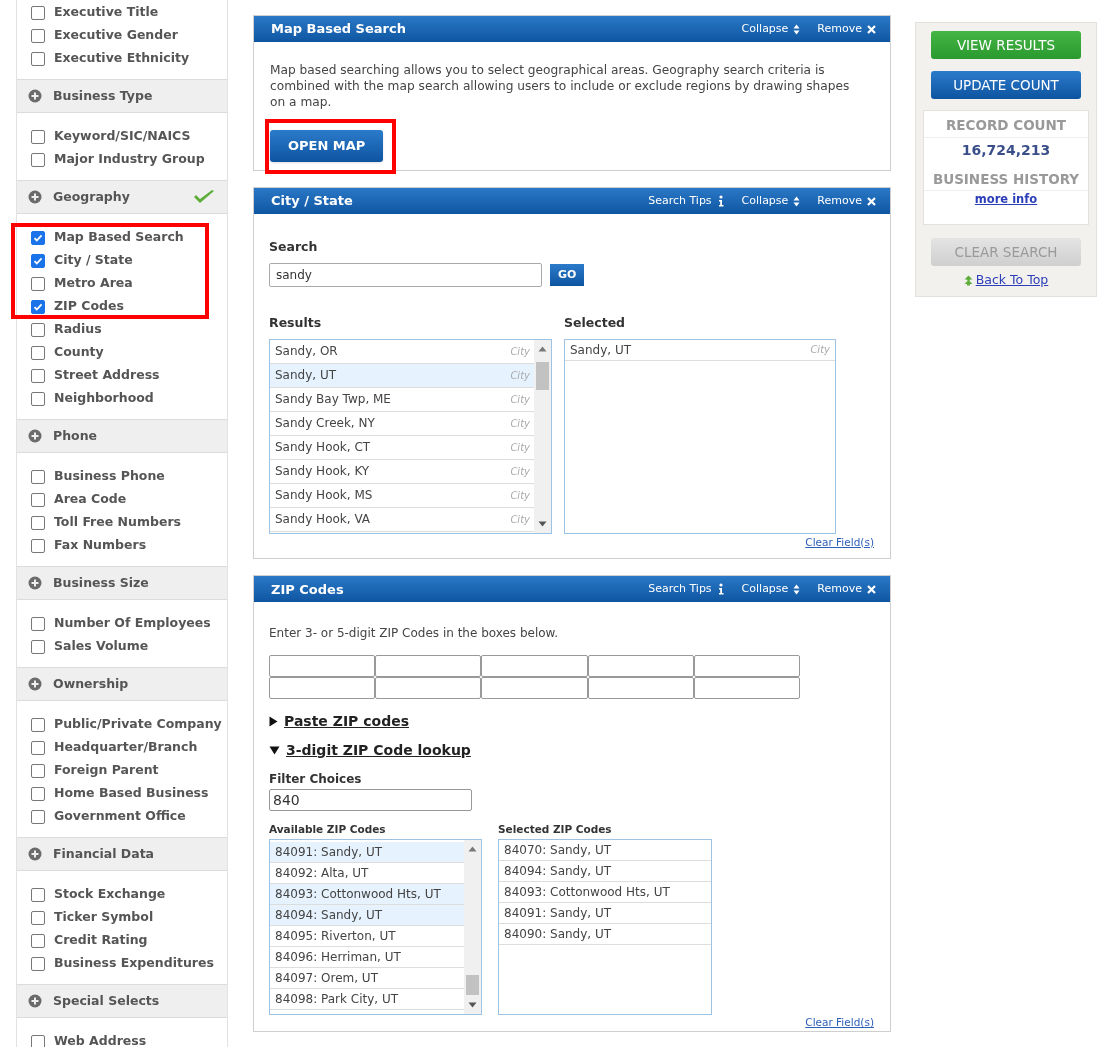 The image size is (1104, 1047). I want to click on disclosure-link: Paste ZIP codes, so click(339, 722).